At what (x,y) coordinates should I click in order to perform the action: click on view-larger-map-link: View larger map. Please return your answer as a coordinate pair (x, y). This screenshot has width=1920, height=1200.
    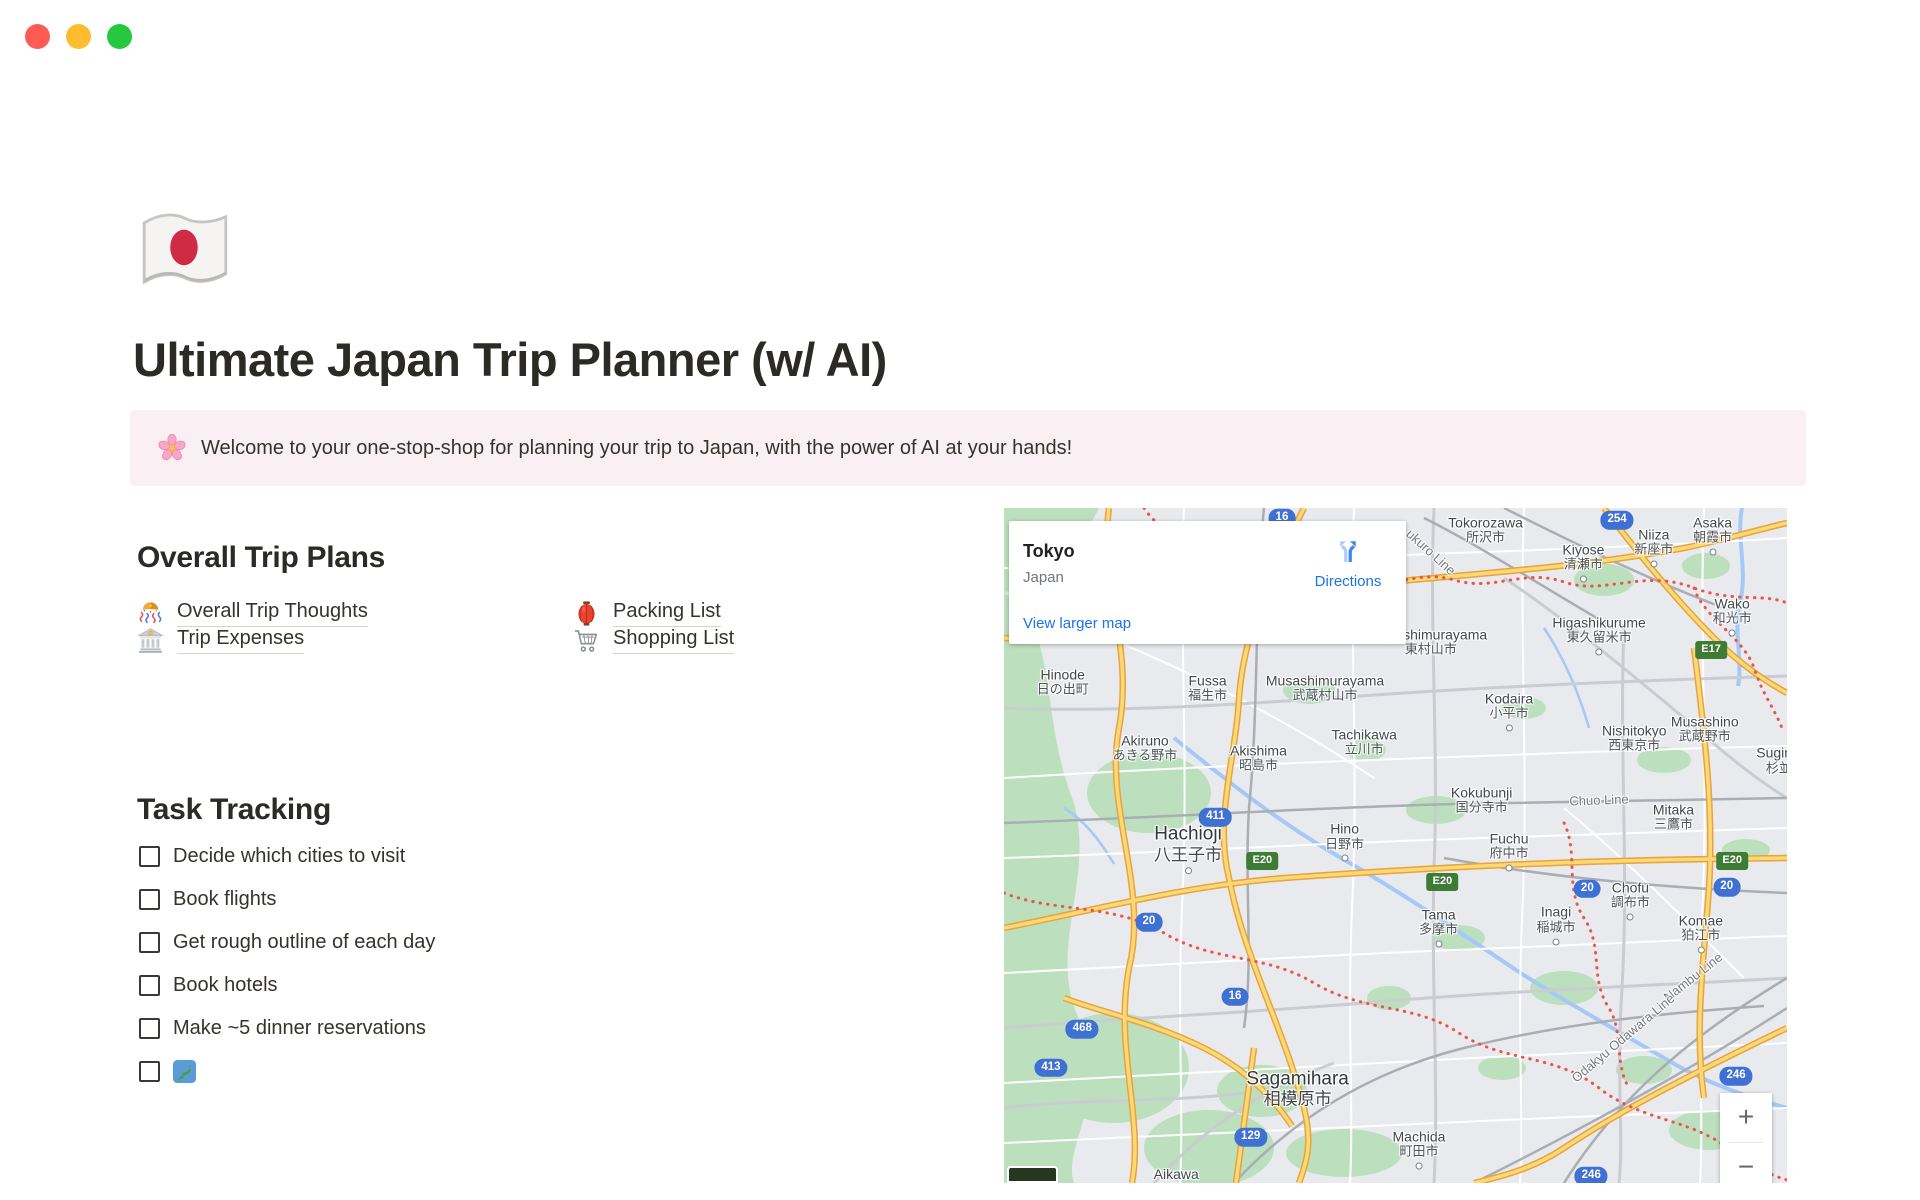
    Looking at the image, I should click on (1077, 623).